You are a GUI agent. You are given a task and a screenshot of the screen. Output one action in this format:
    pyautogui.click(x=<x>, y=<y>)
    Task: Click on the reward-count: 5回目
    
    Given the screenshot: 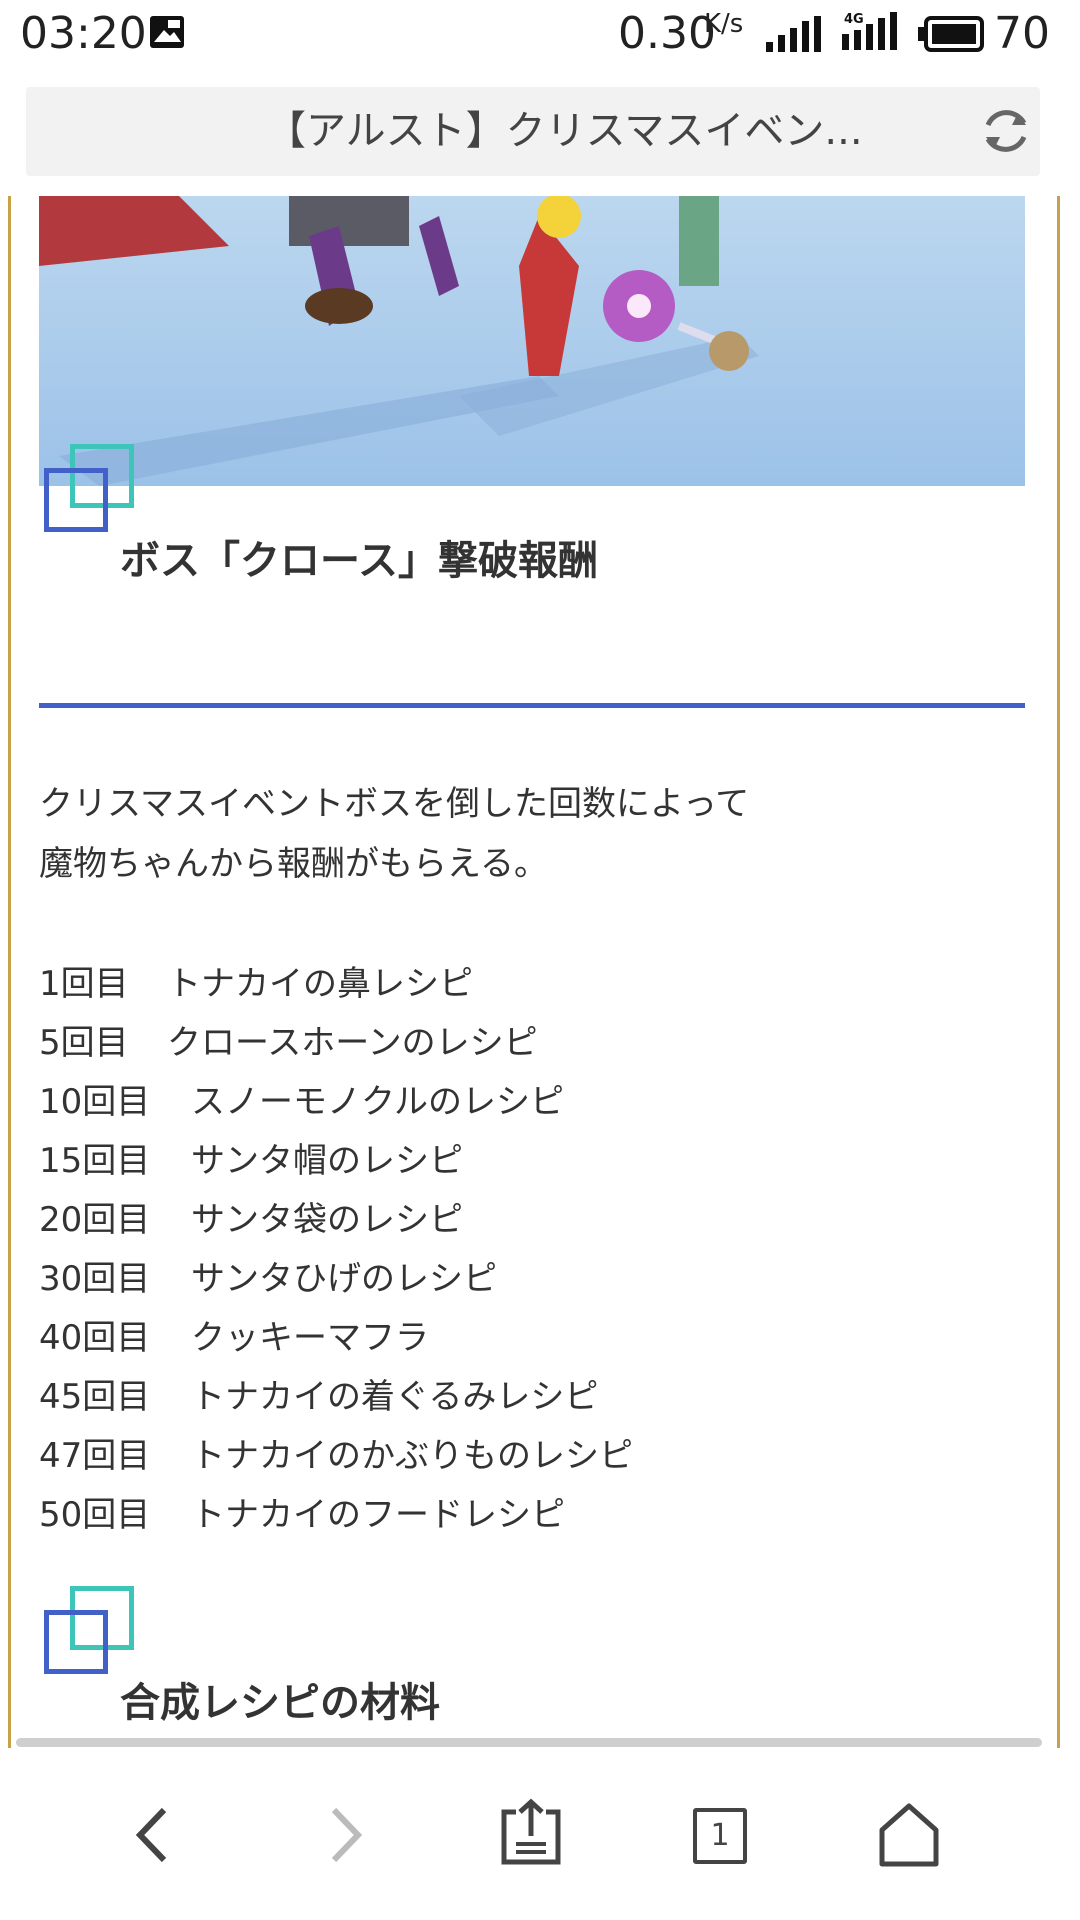 What is the action you would take?
    pyautogui.click(x=84, y=1043)
    